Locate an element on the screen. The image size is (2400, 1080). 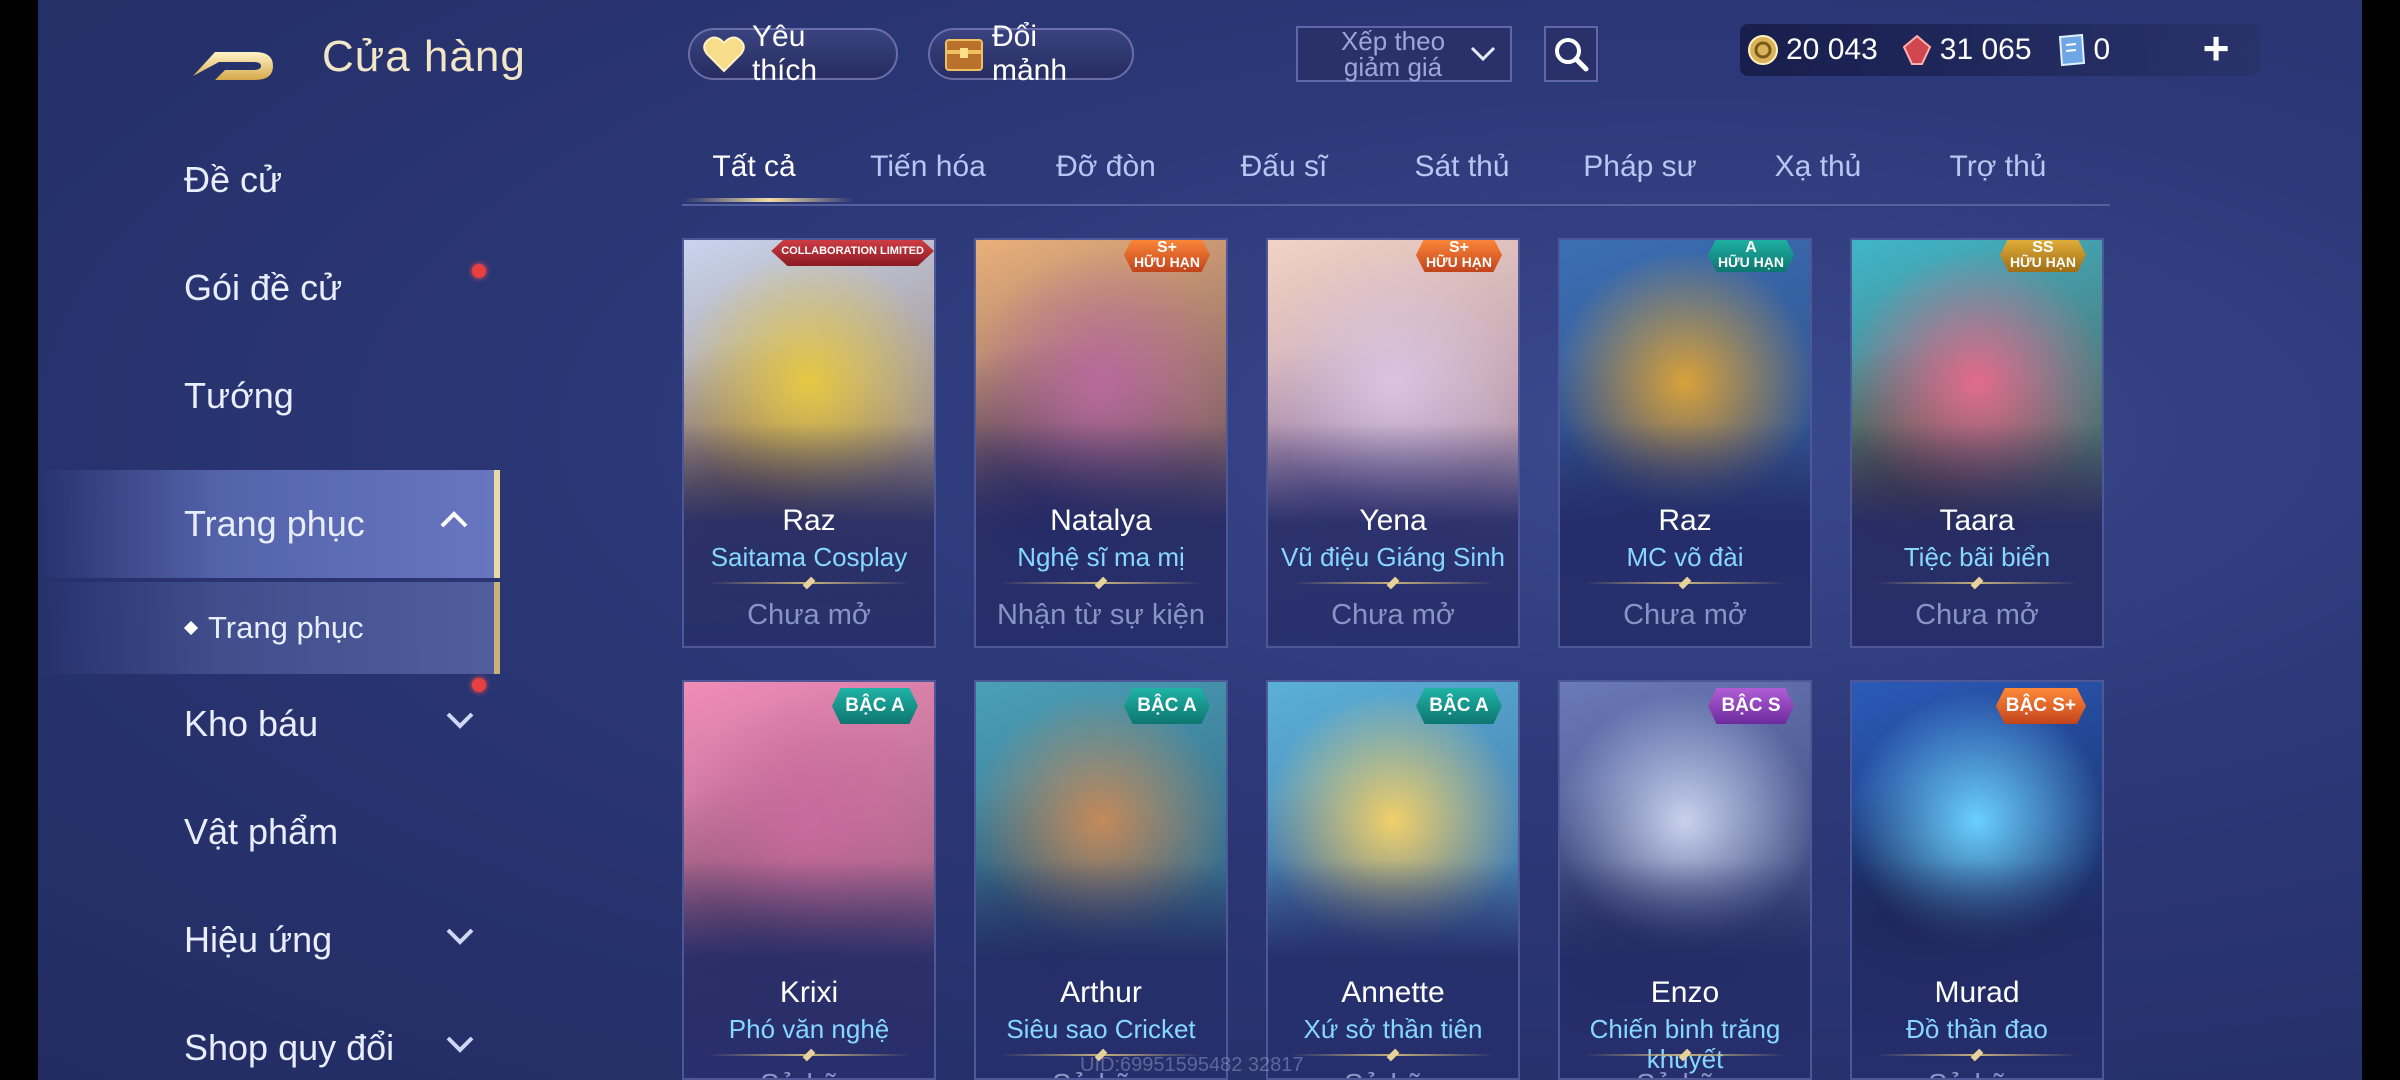
skin-card: Raz MC võ đài Chưa mở A HỮU HẠN is located at coordinates (1685, 443).